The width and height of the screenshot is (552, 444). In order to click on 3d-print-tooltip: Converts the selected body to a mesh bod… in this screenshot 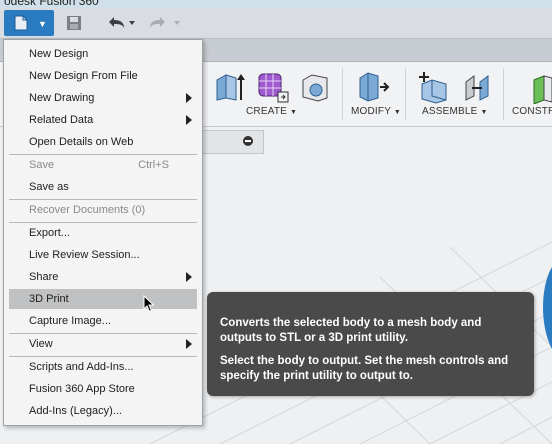, I will do `click(370, 344)`.